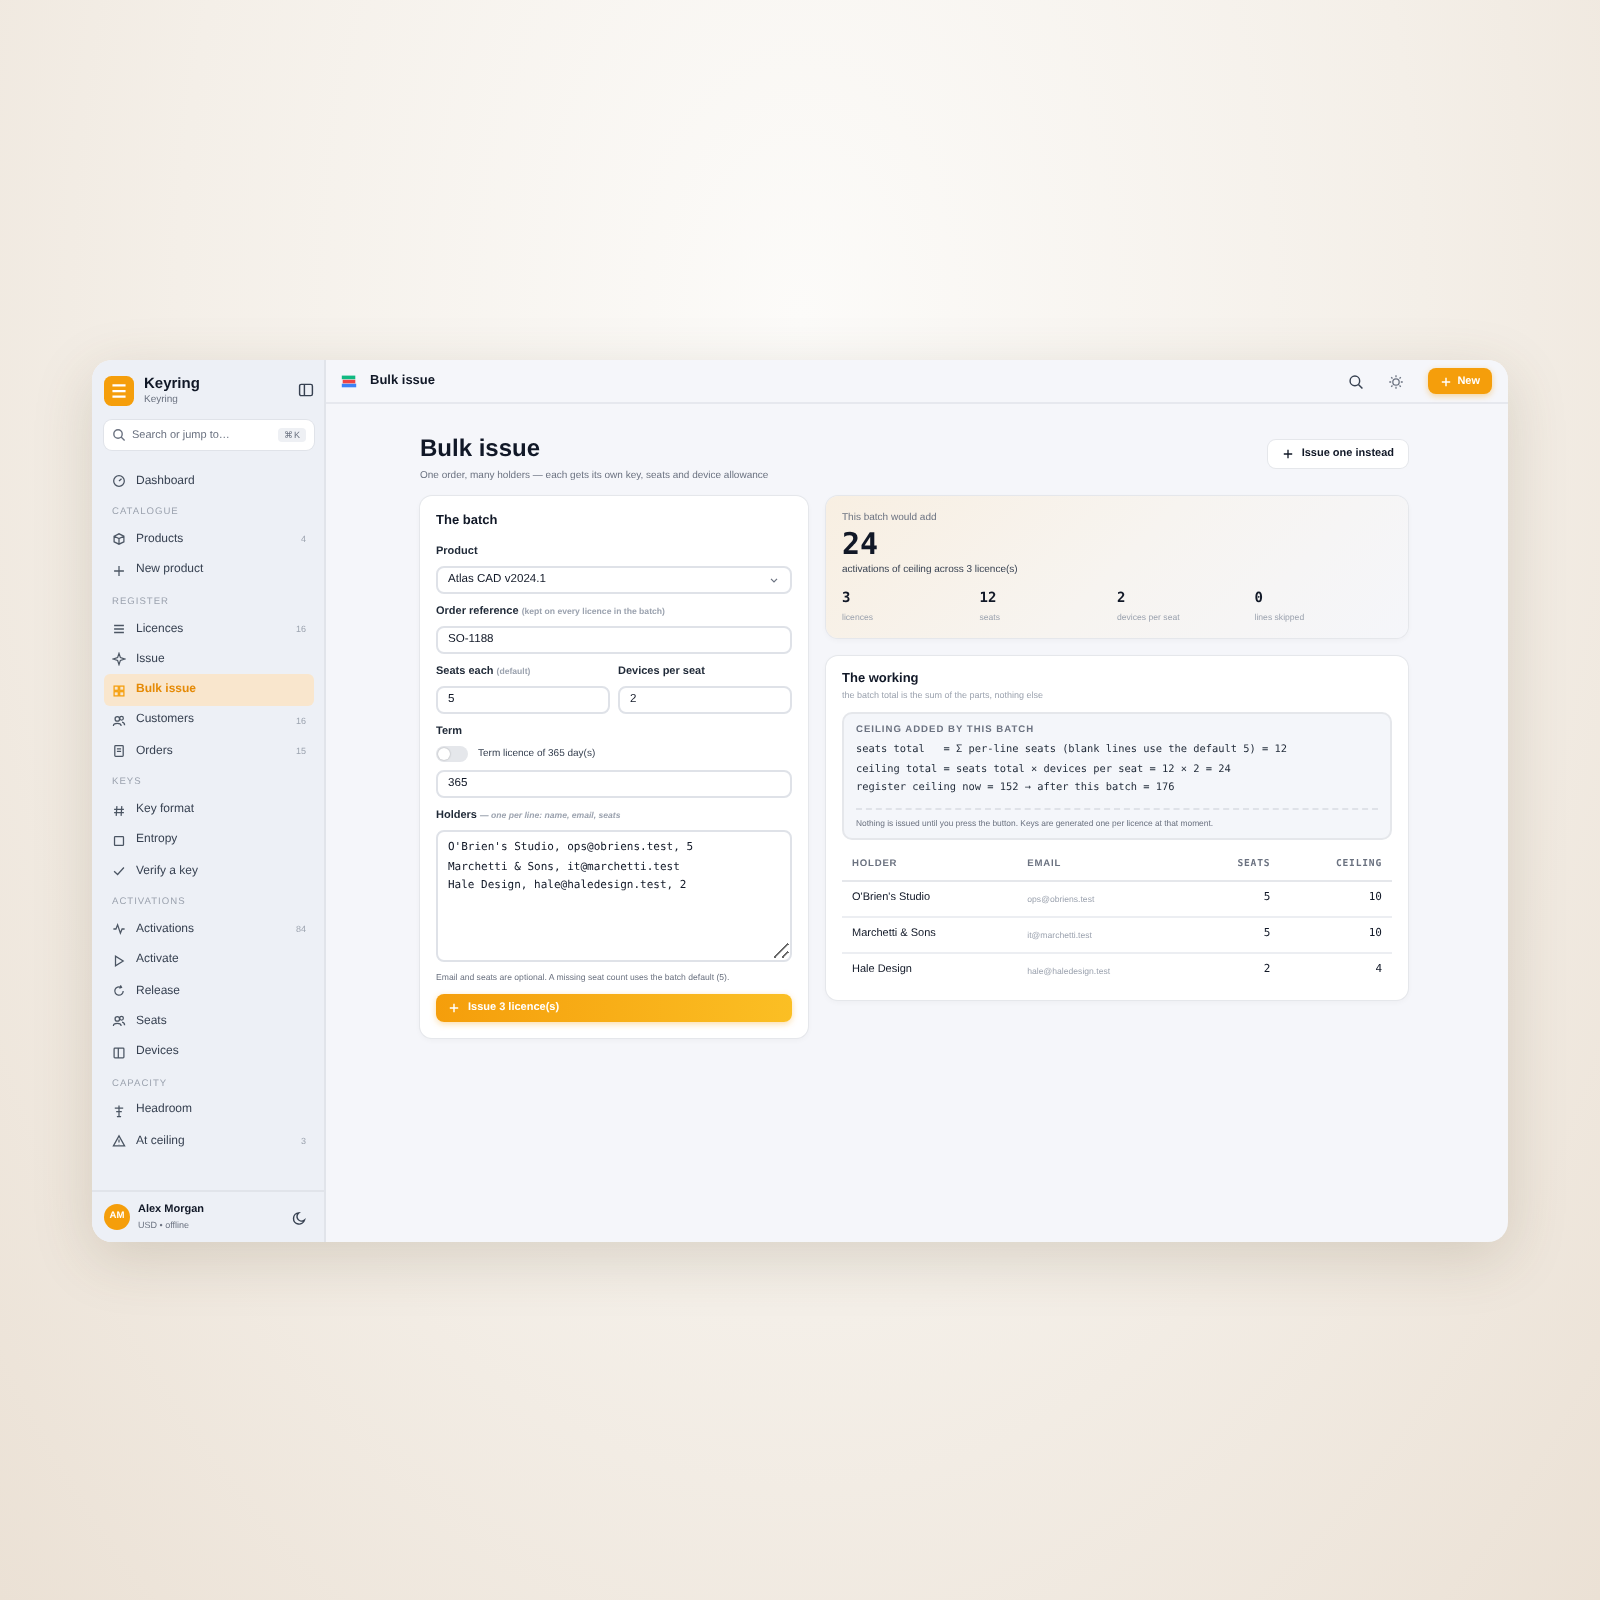  I want to click on warning-icon, so click(119, 1141).